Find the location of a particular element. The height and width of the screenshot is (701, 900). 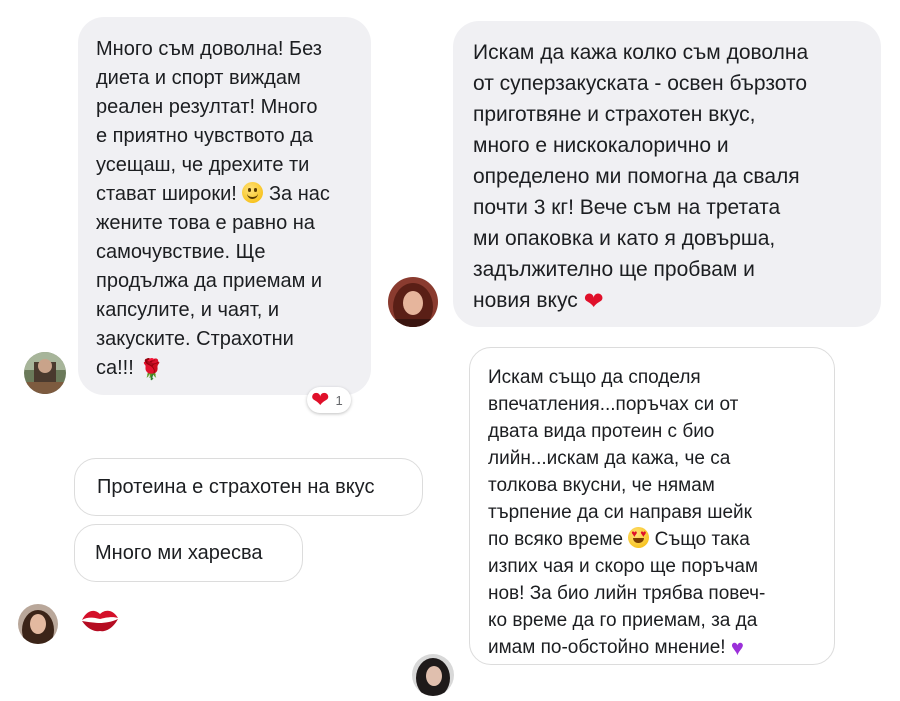

rose-emoji-icon: 🌹 is located at coordinates (152, 370).